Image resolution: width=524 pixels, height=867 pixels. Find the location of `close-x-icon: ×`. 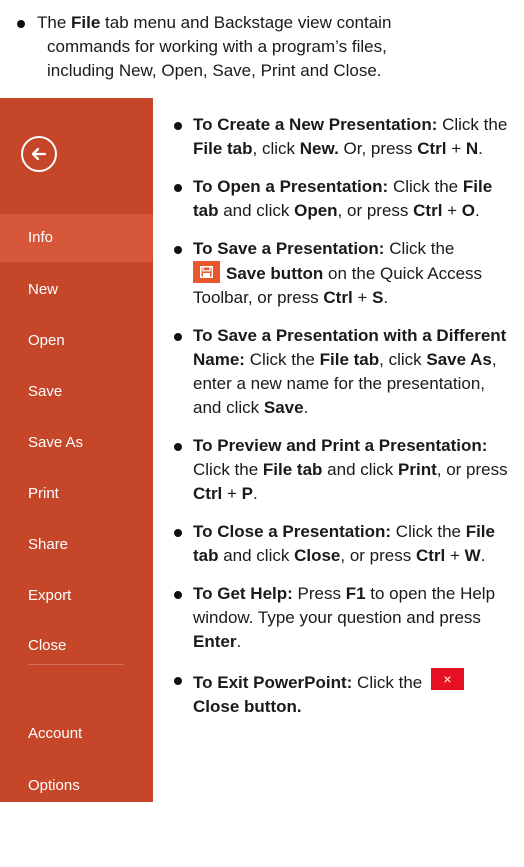

close-x-icon: × is located at coordinates (447, 679).